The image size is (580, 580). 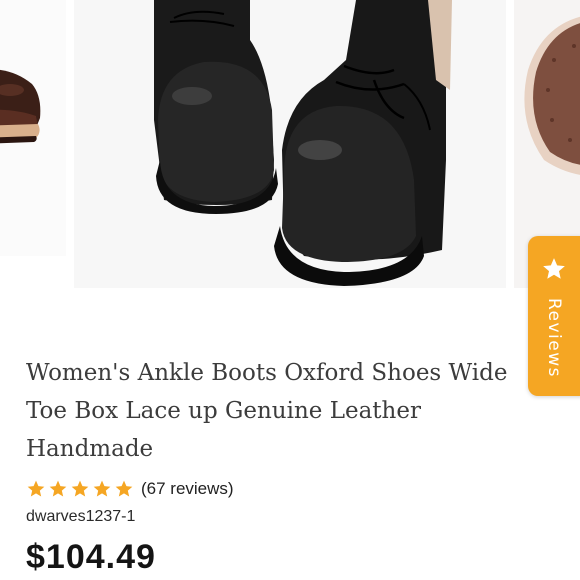 I want to click on product-price: $104.49, so click(x=91, y=557).